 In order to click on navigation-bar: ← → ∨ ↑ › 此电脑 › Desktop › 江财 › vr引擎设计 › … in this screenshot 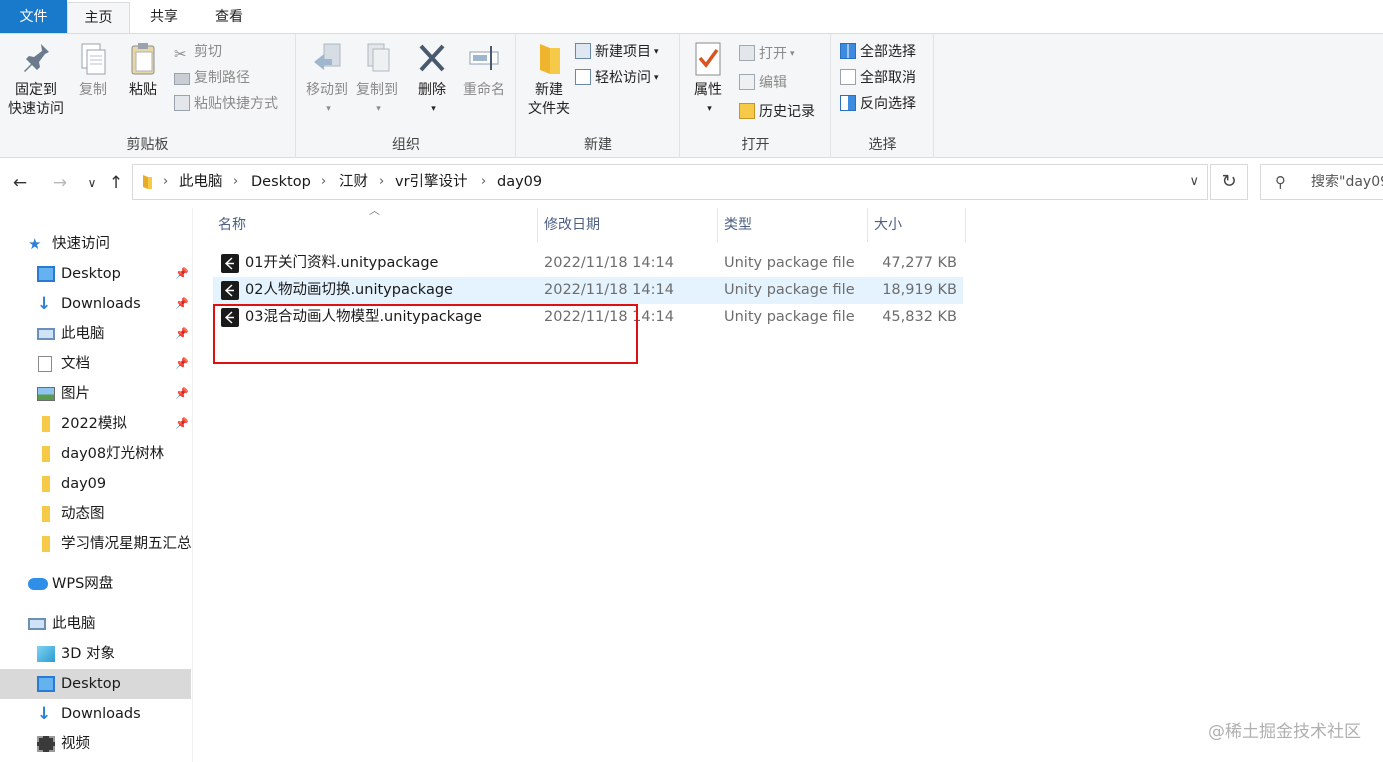, I will do `click(691, 183)`.